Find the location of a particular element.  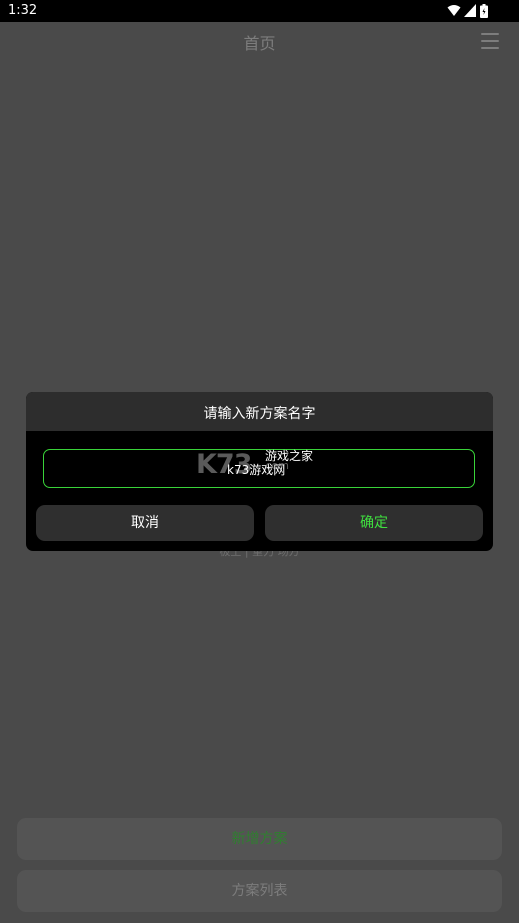

signal-icon is located at coordinates (470, 10).